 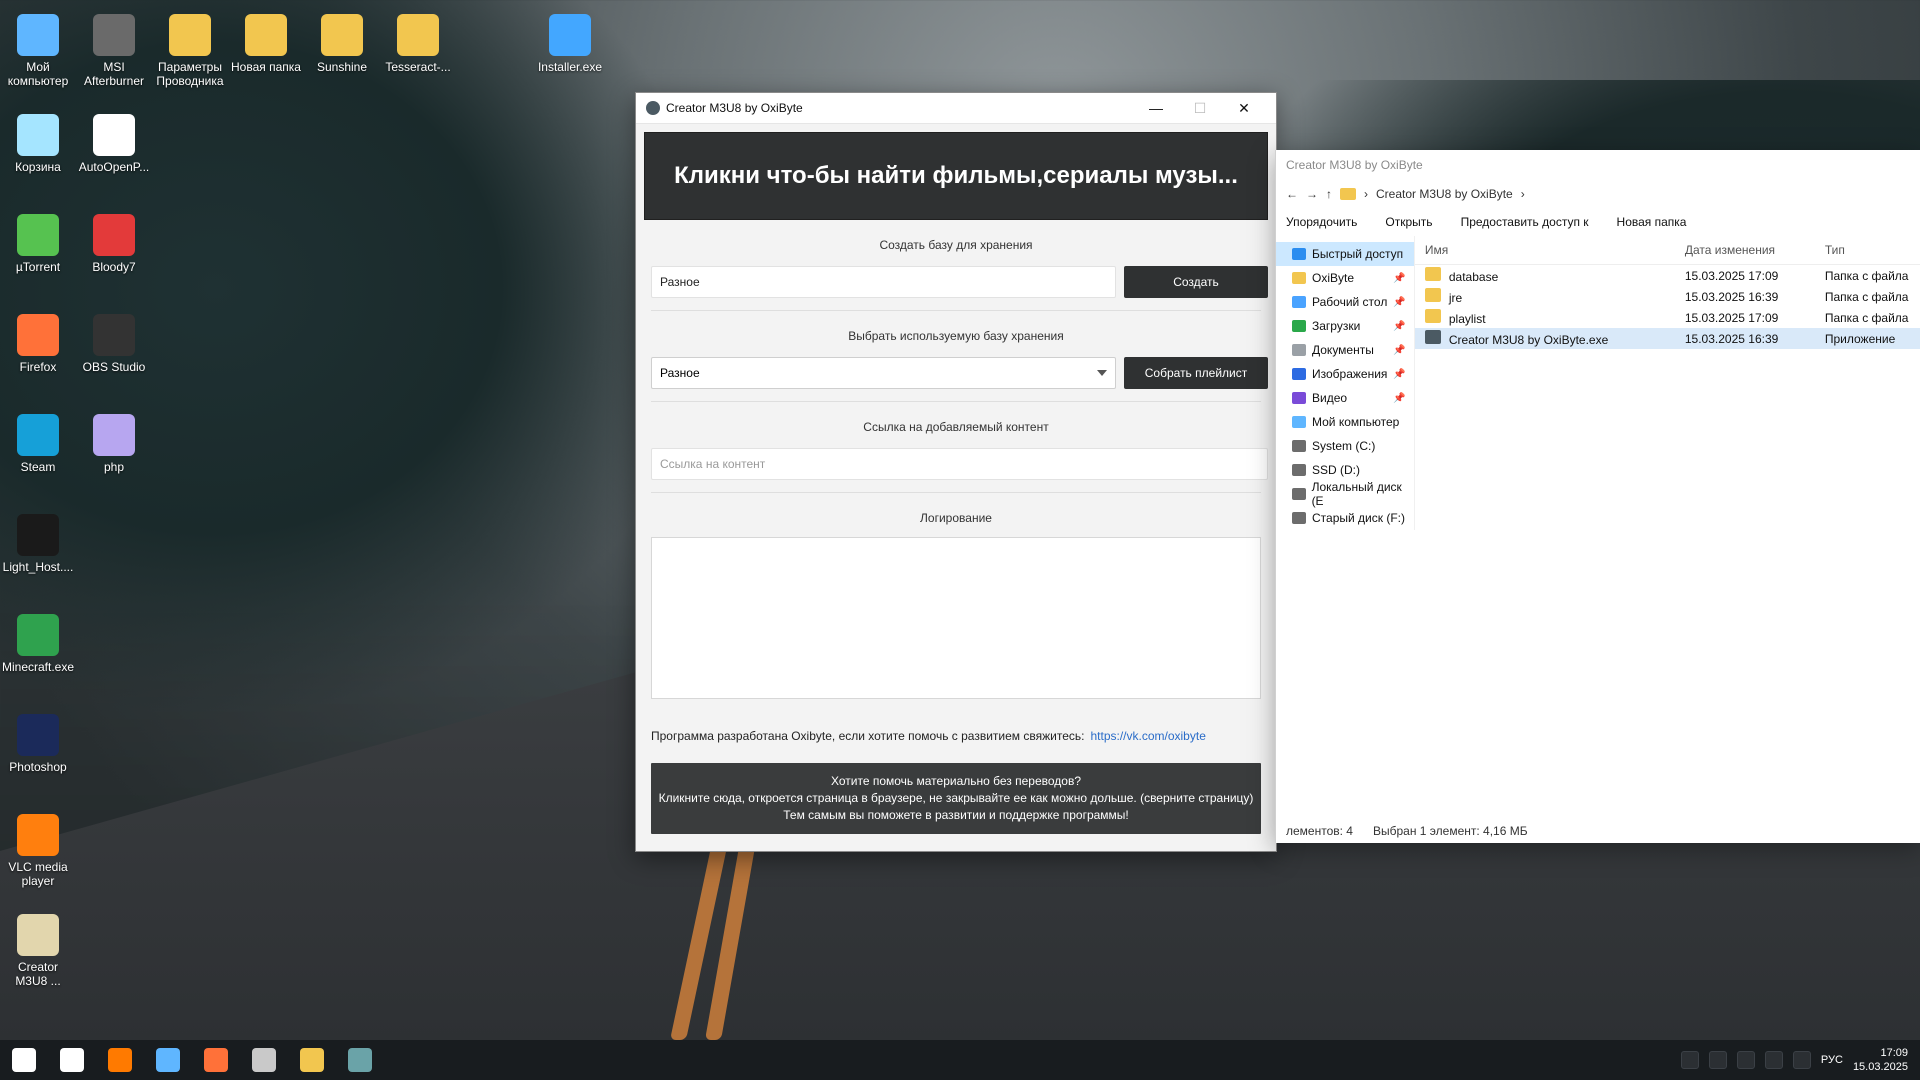 I want to click on nav-item: Локальный диск (E, so click(x=1345, y=494).